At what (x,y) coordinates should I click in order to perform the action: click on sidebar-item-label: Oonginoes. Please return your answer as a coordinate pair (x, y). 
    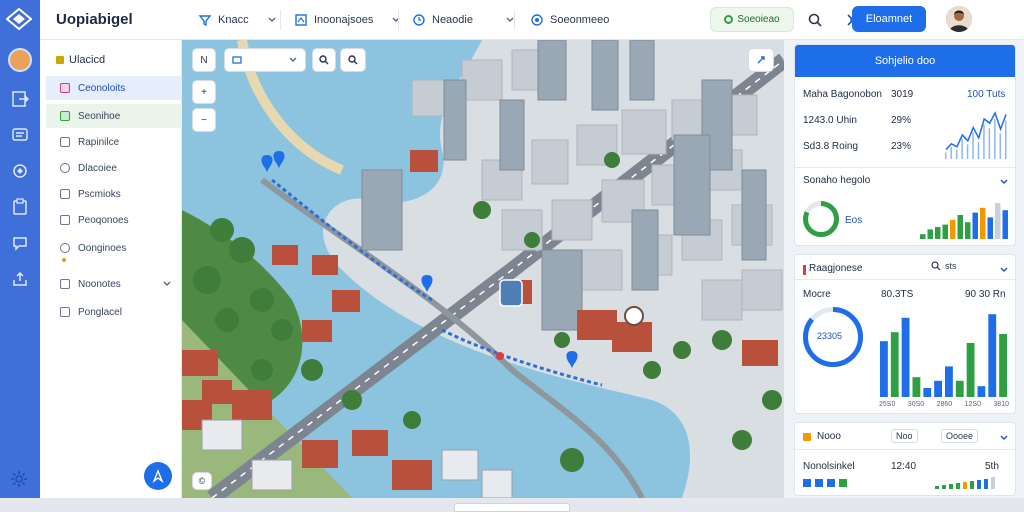
    Looking at the image, I should click on (102, 248).